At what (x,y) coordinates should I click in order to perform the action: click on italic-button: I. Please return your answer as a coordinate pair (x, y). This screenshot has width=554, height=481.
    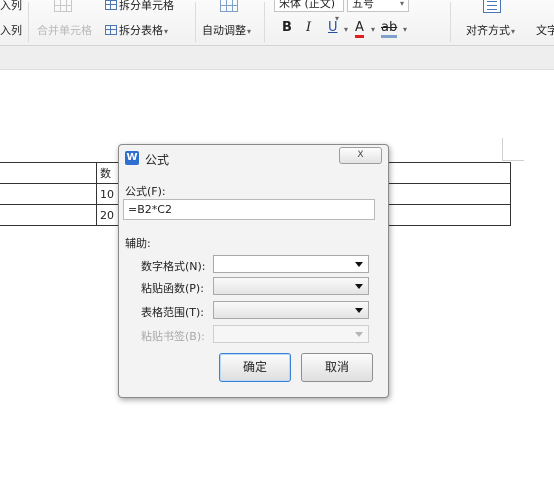
    Looking at the image, I should click on (308, 27).